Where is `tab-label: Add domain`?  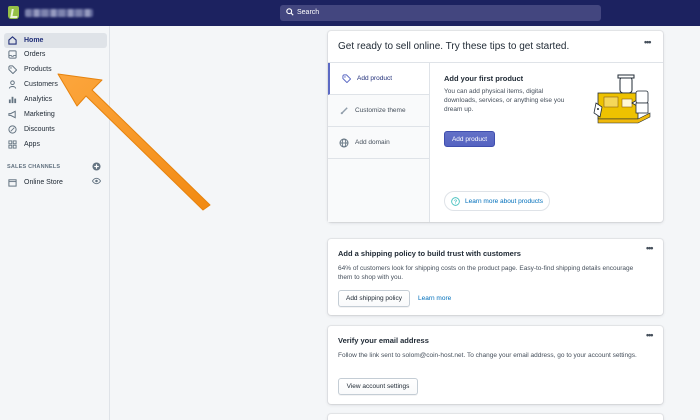 tab-label: Add domain is located at coordinates (372, 142).